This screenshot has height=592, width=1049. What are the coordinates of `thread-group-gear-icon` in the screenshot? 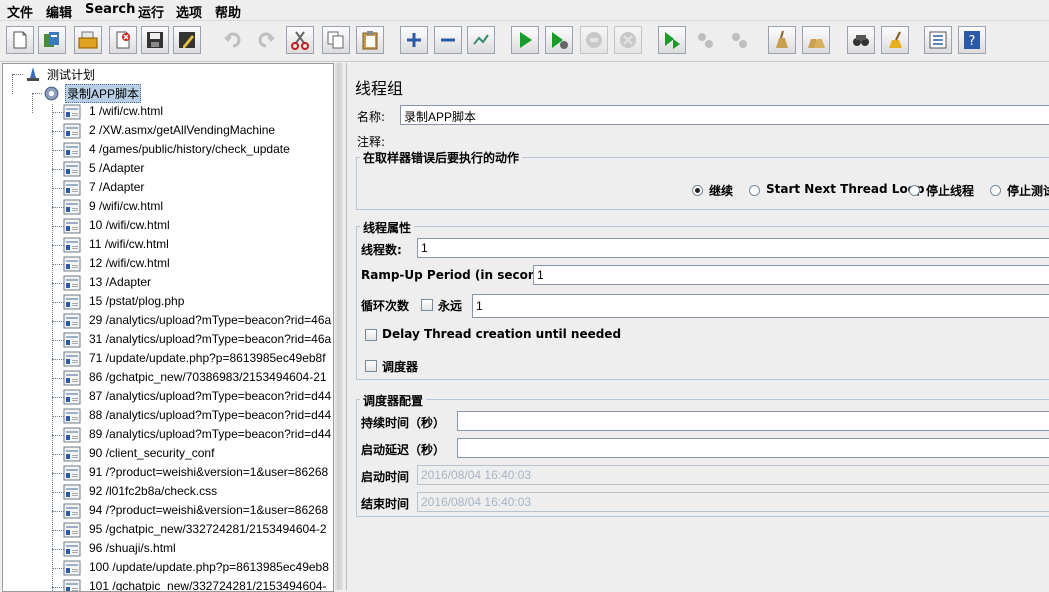 It's located at (51, 93).